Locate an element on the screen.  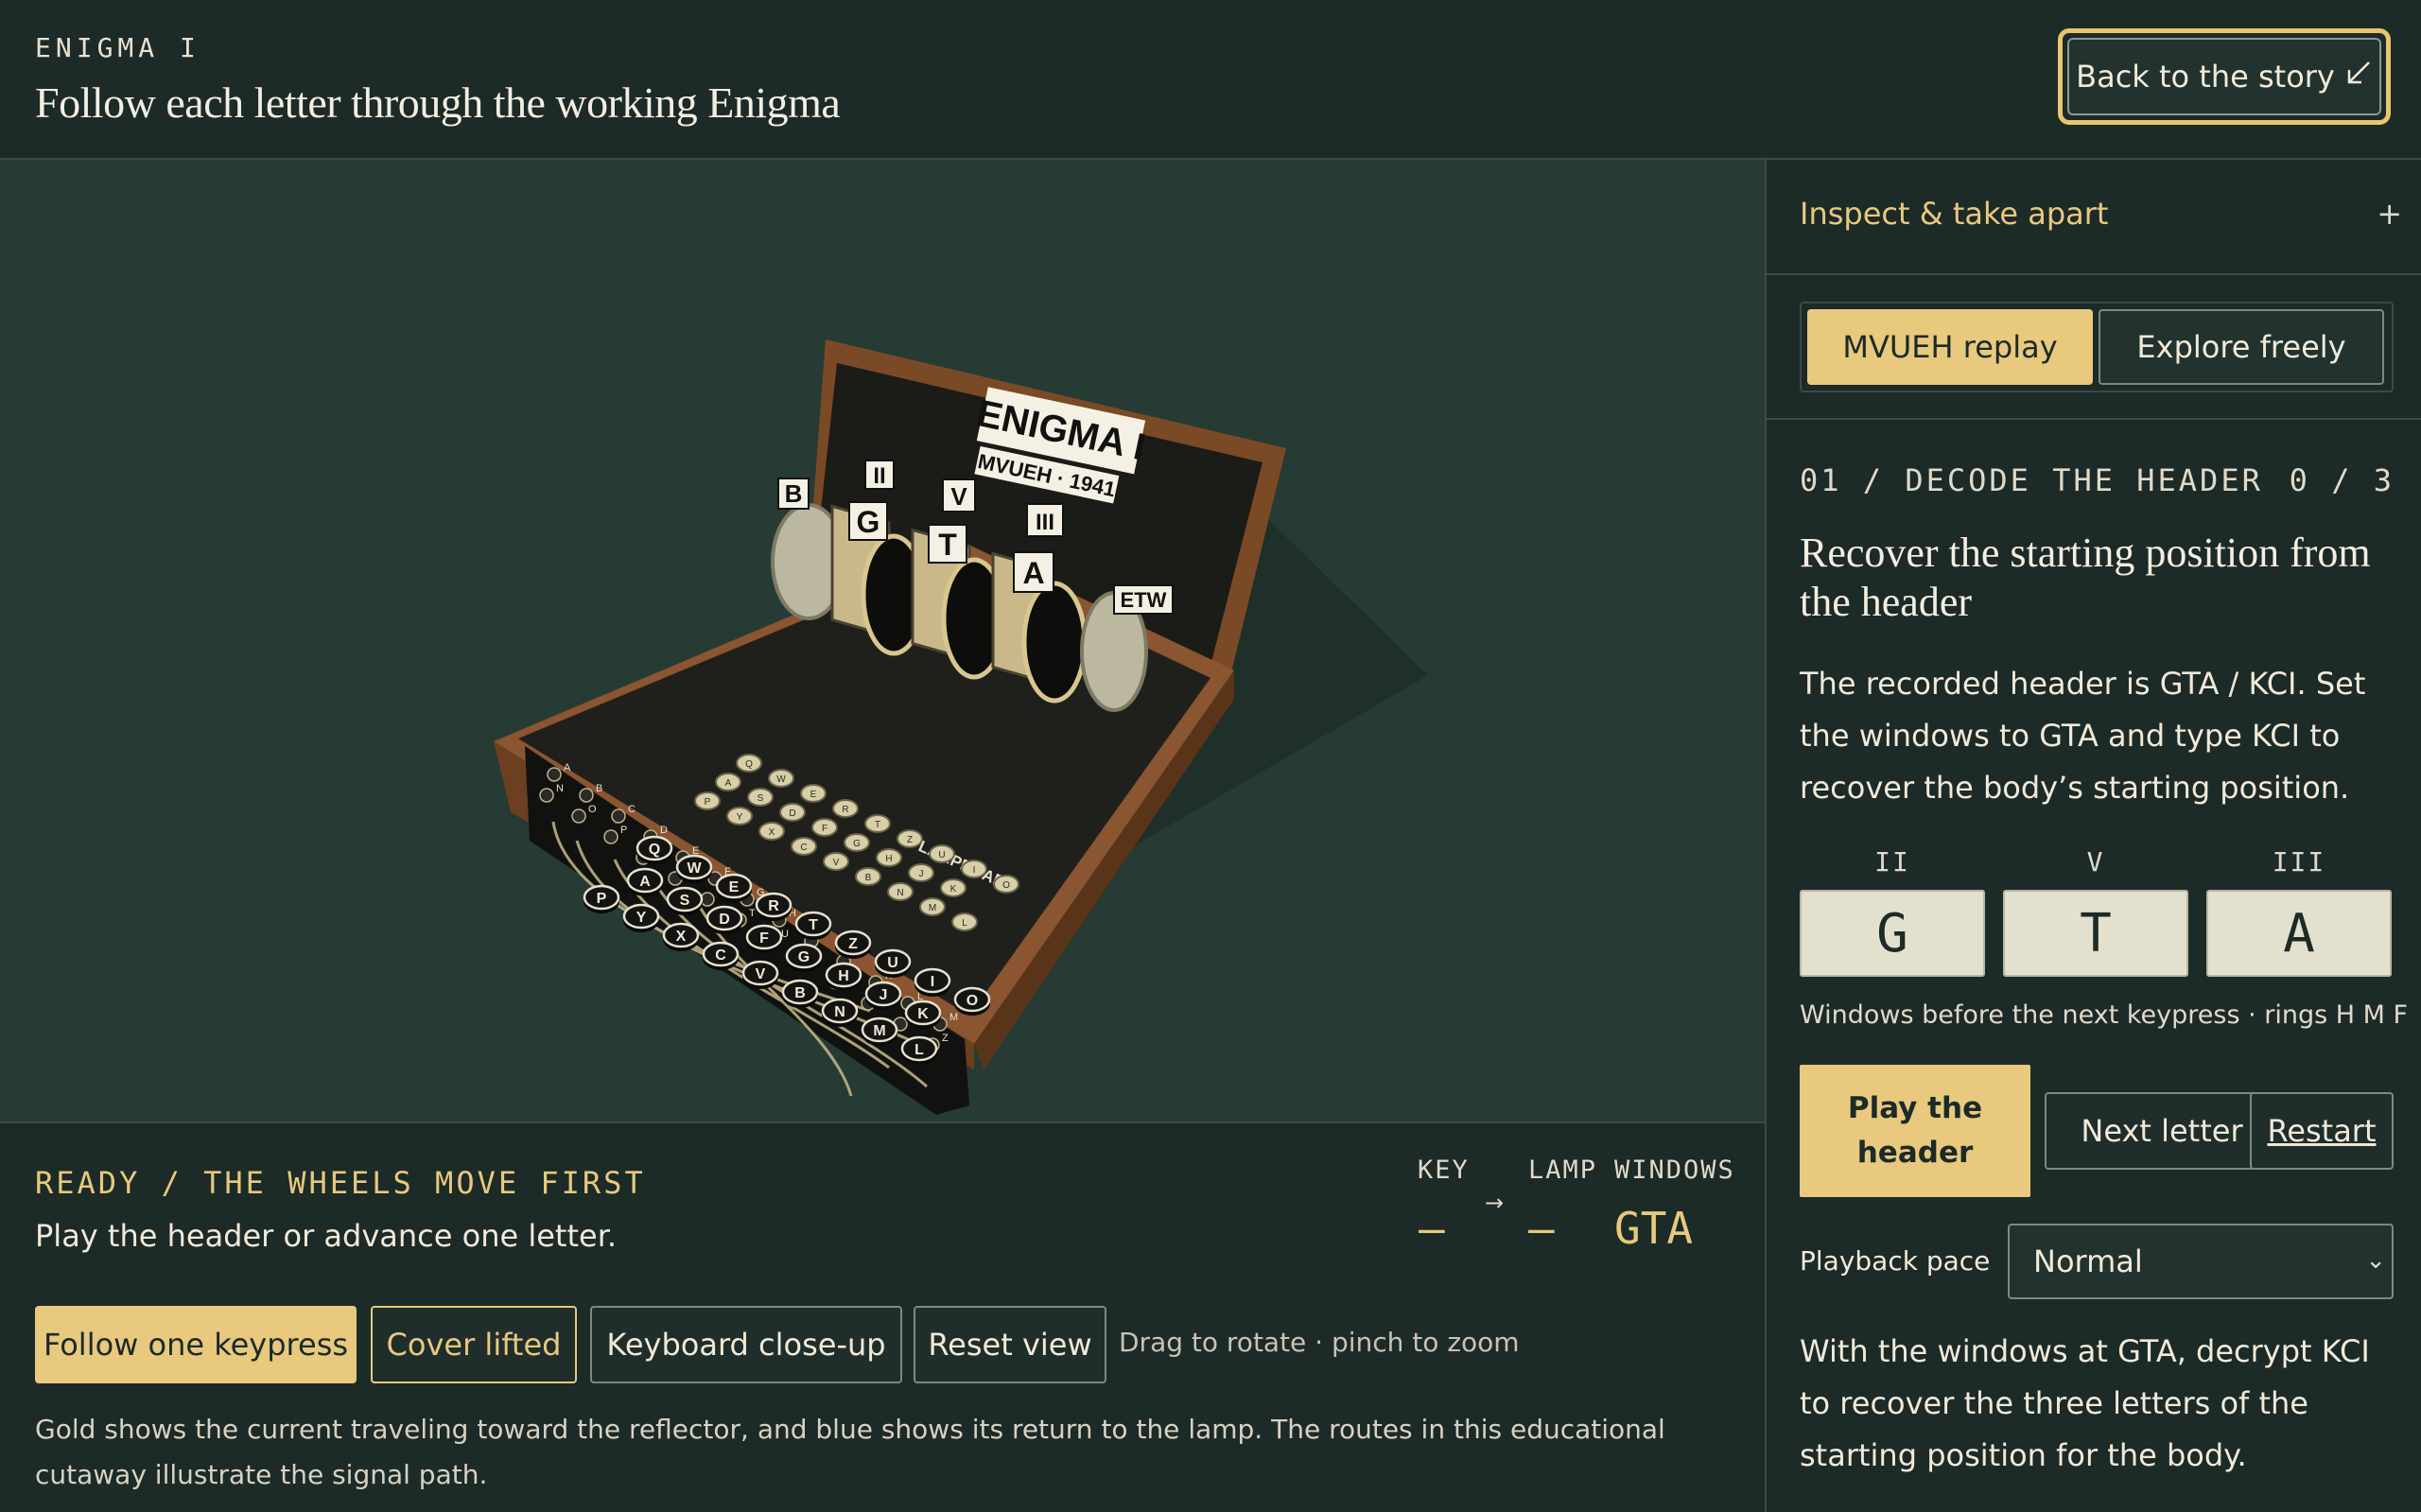
lamp-readout-label: LAMP is located at coordinates (1563, 1171).